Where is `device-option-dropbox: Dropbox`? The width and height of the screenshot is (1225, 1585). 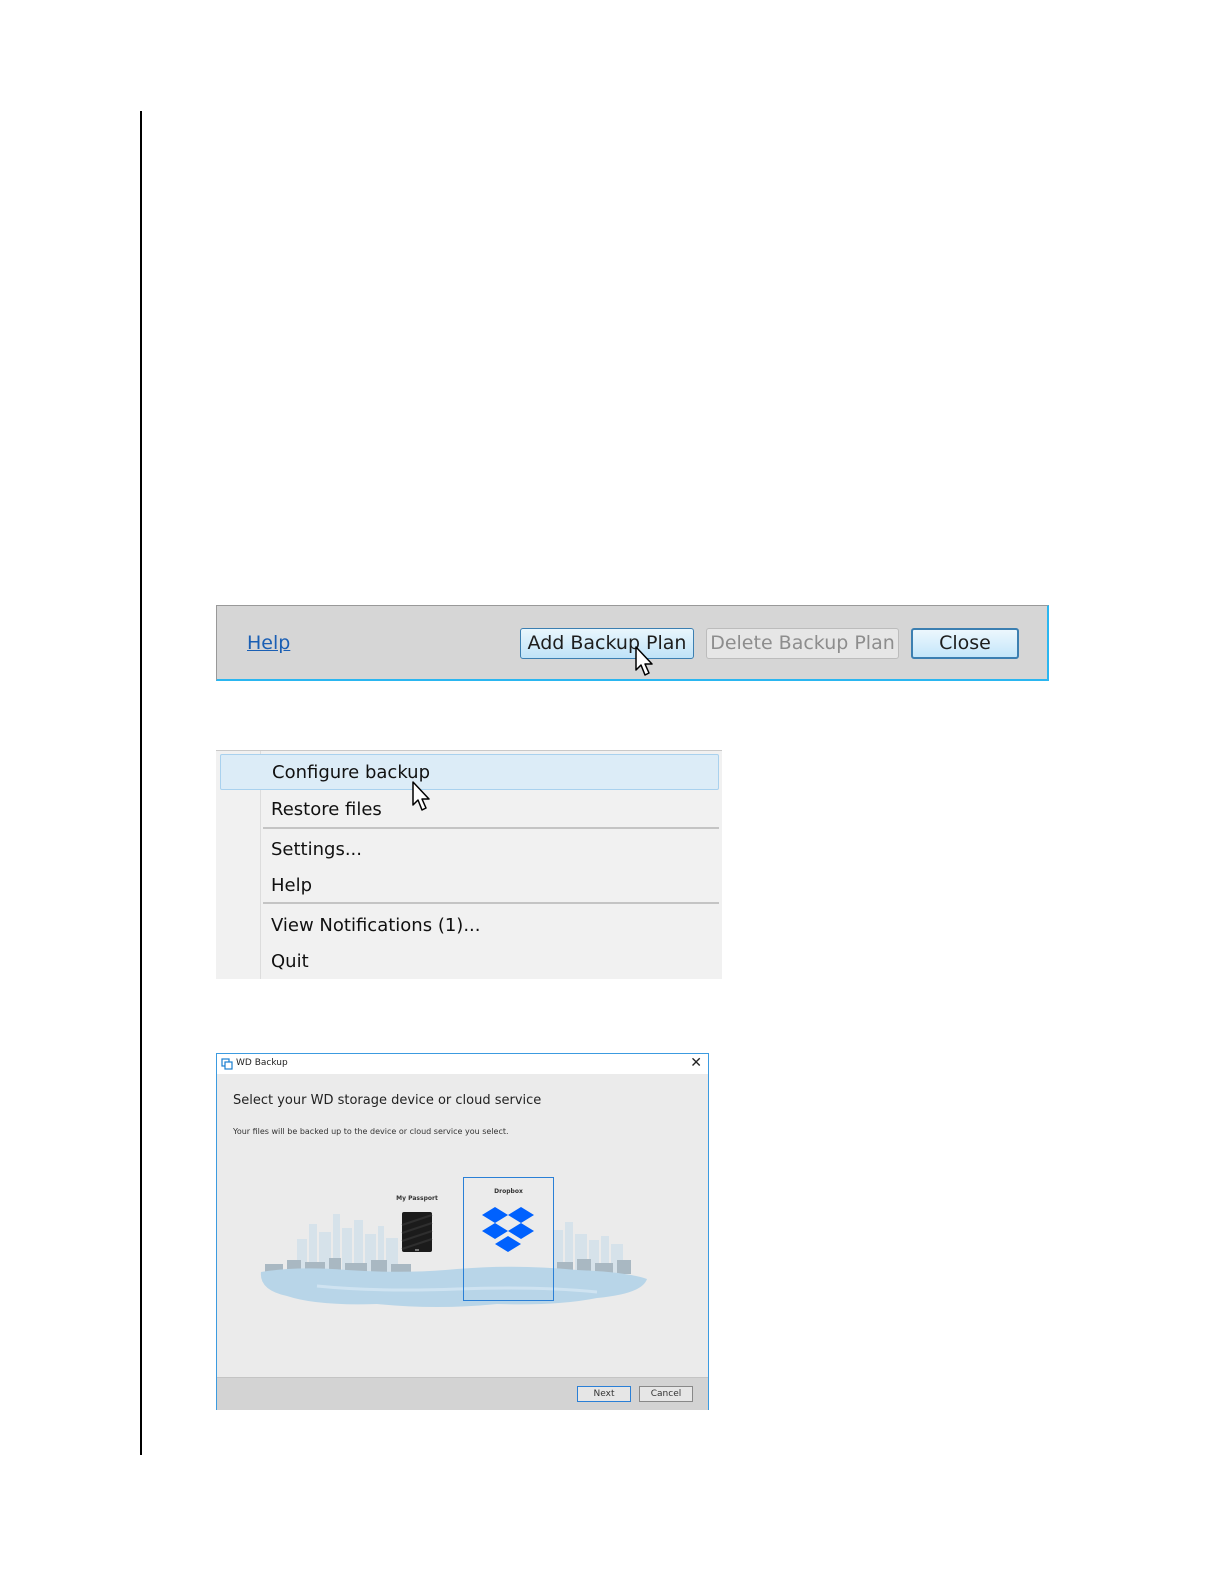
device-option-dropbox: Dropbox is located at coordinates (508, 1239).